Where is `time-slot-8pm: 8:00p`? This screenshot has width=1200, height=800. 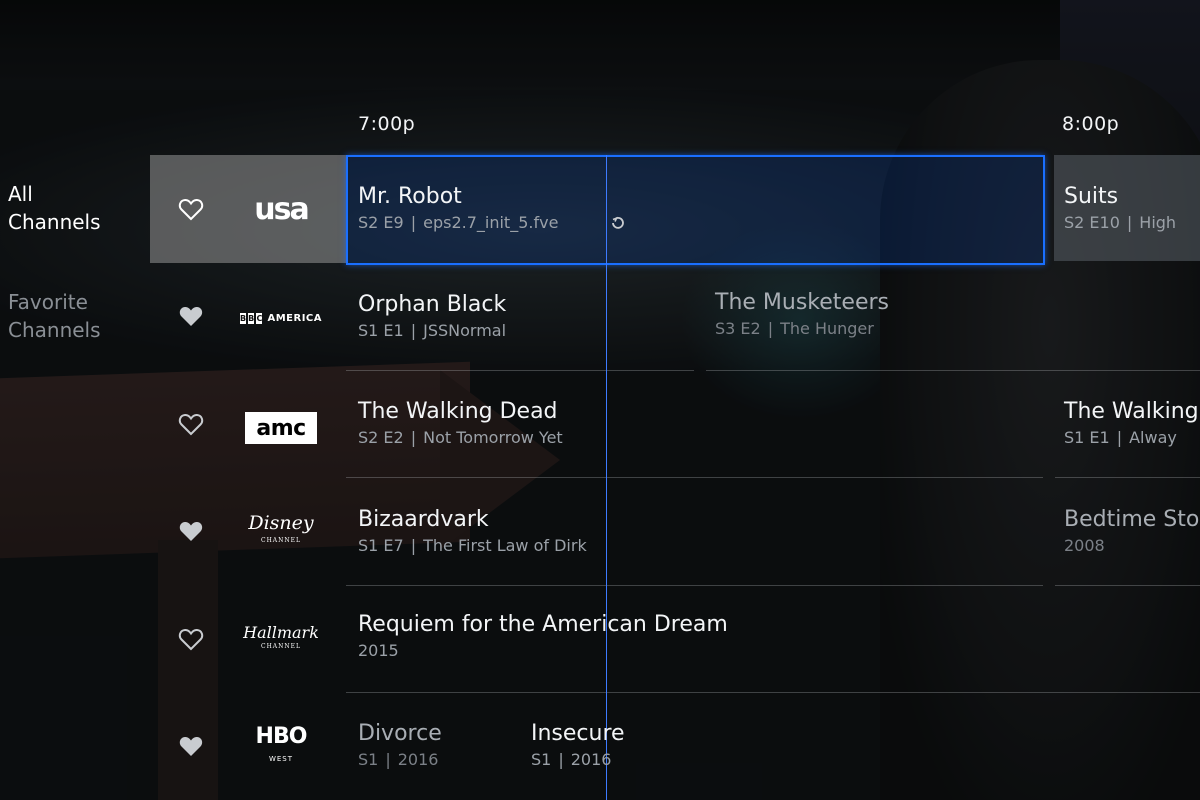
time-slot-8pm: 8:00p is located at coordinates (1091, 124).